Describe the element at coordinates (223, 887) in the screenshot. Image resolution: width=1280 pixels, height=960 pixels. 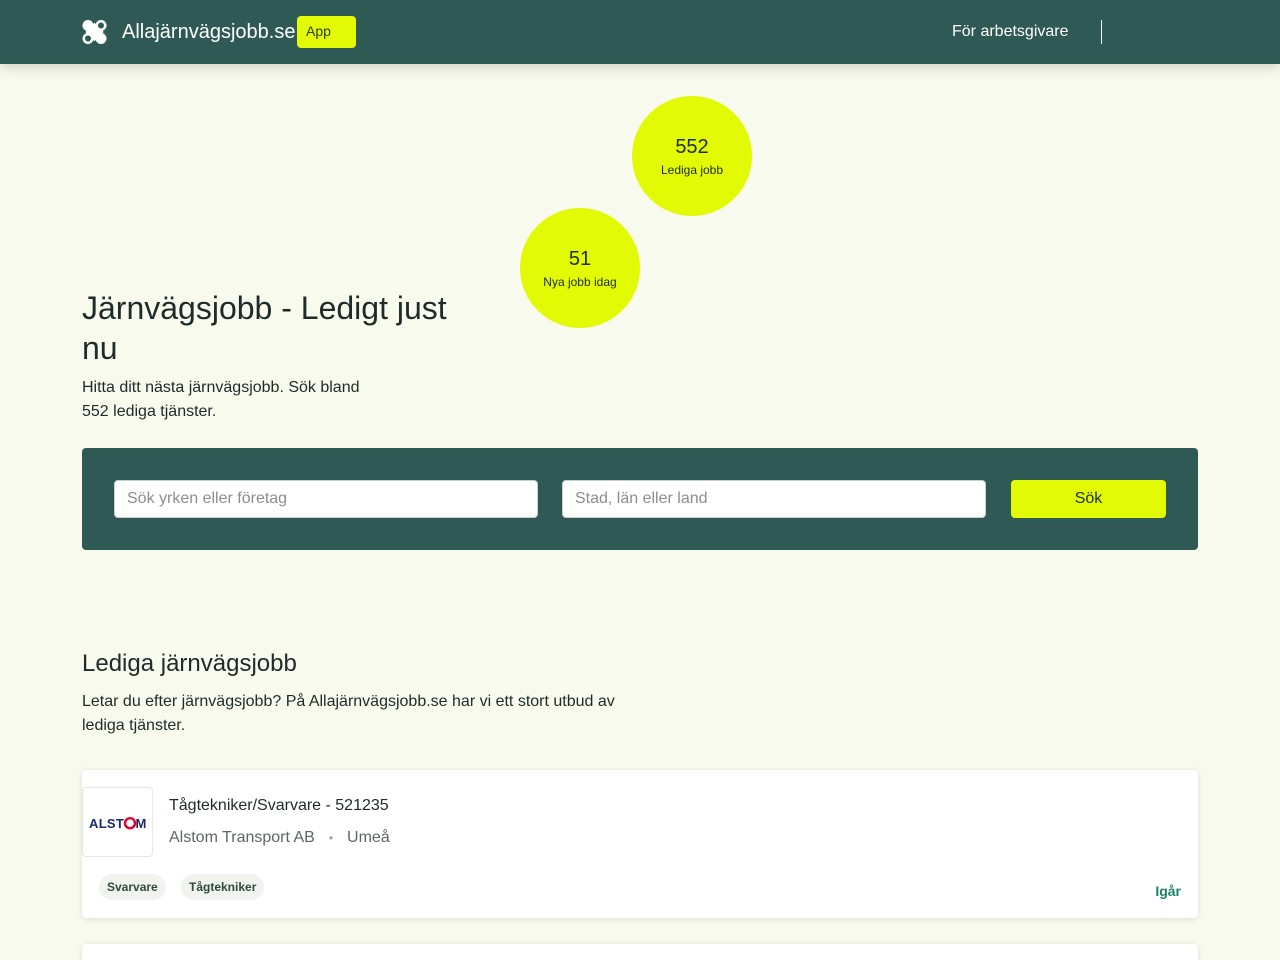
I see `job-tag: Tågtekniker` at that location.